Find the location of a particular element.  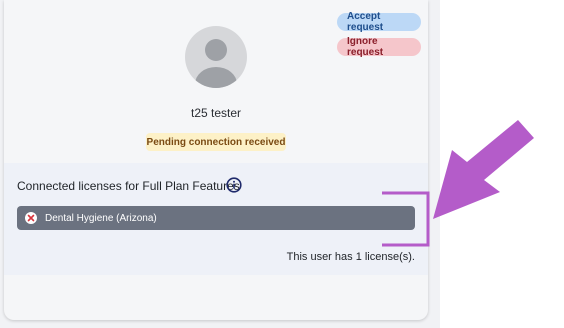

ignore-request-button: Ignore request is located at coordinates (379, 47).